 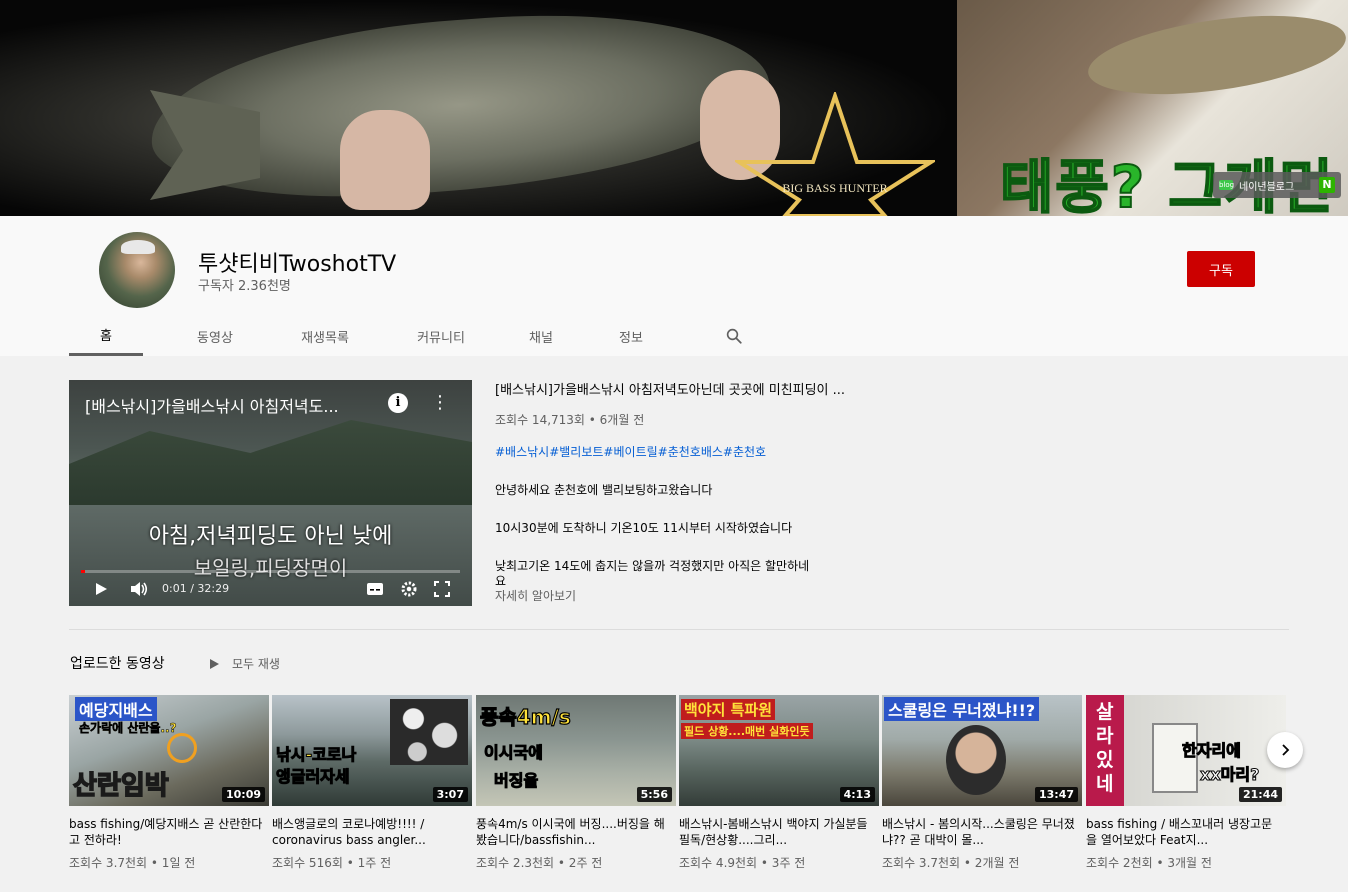 What do you see at coordinates (215, 336) in the screenshot?
I see `tab-videos: 동영상` at bounding box center [215, 336].